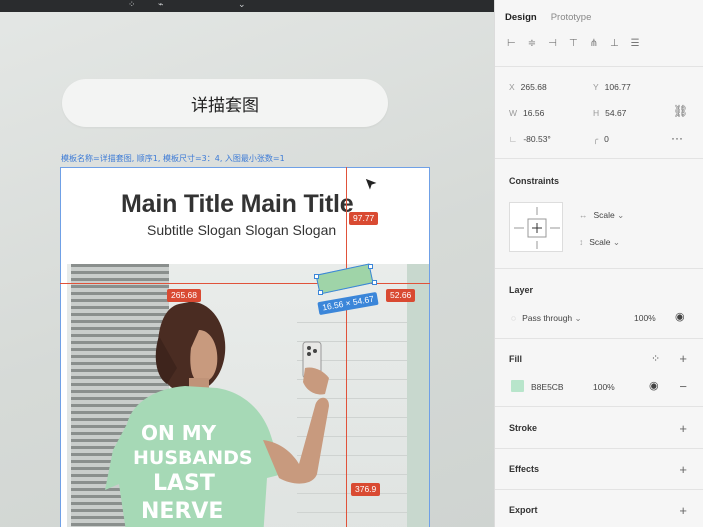 This screenshot has width=703, height=527. Describe the element at coordinates (346, 413) in the screenshot. I see `guide-bottom` at that location.